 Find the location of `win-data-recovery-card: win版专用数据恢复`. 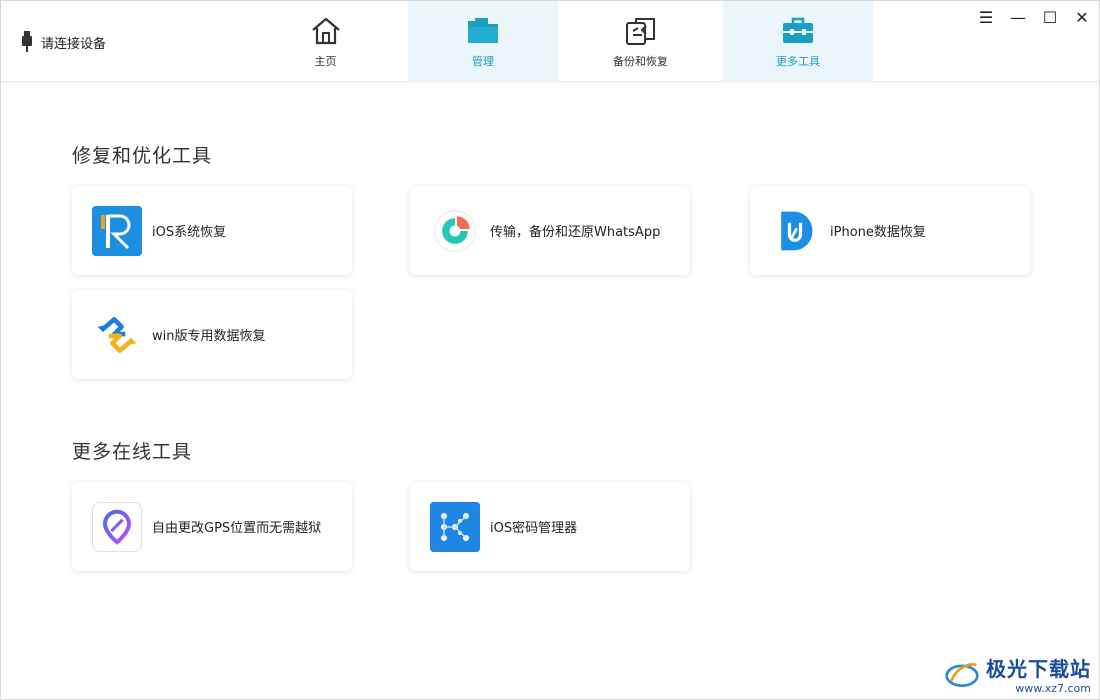

win-data-recovery-card: win版专用数据恢复 is located at coordinates (212, 334).